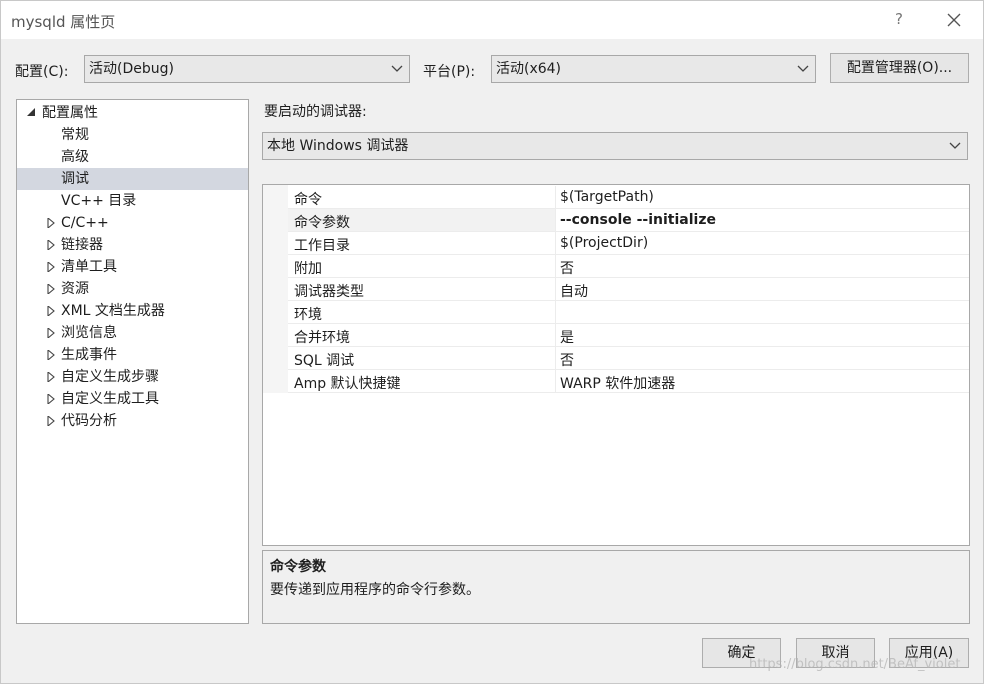 Image resolution: width=984 pixels, height=684 pixels. I want to click on tree-item: C/C++, so click(132, 223).